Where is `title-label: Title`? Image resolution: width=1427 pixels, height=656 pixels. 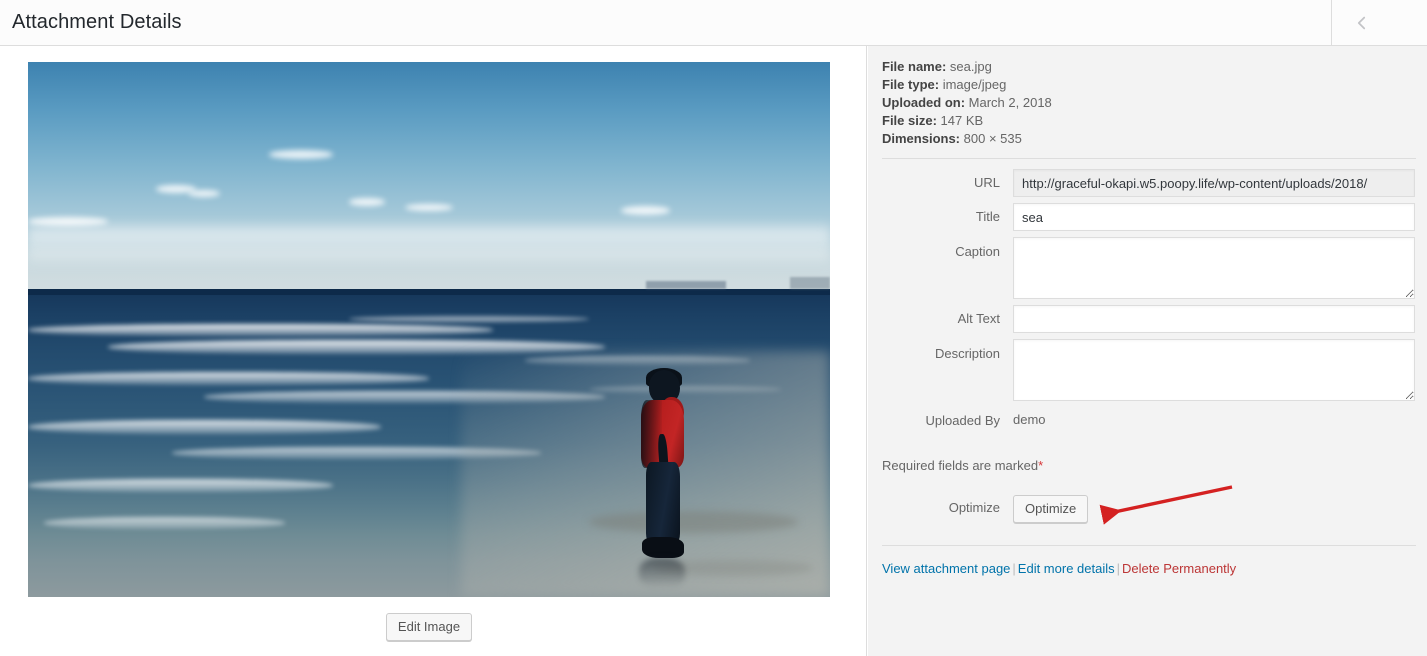 title-label: Title is located at coordinates (987, 216).